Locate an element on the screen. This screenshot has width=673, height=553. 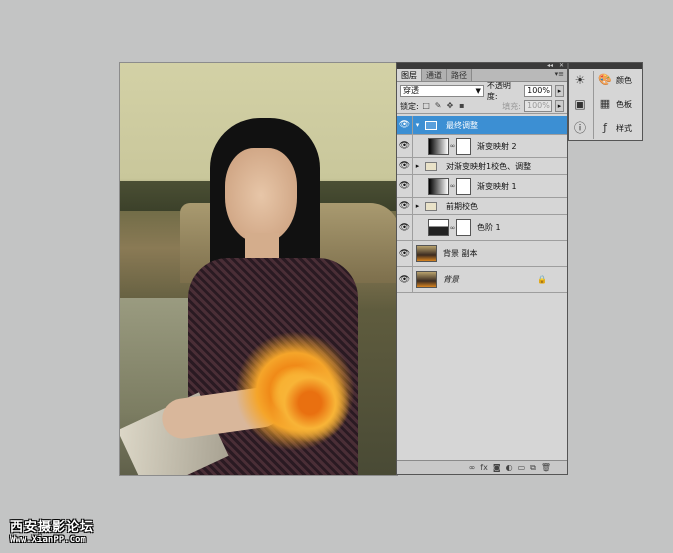
layer-row: 👁 ▸ 对渐变映射1校色、调整 is located at coordinates (482, 166).